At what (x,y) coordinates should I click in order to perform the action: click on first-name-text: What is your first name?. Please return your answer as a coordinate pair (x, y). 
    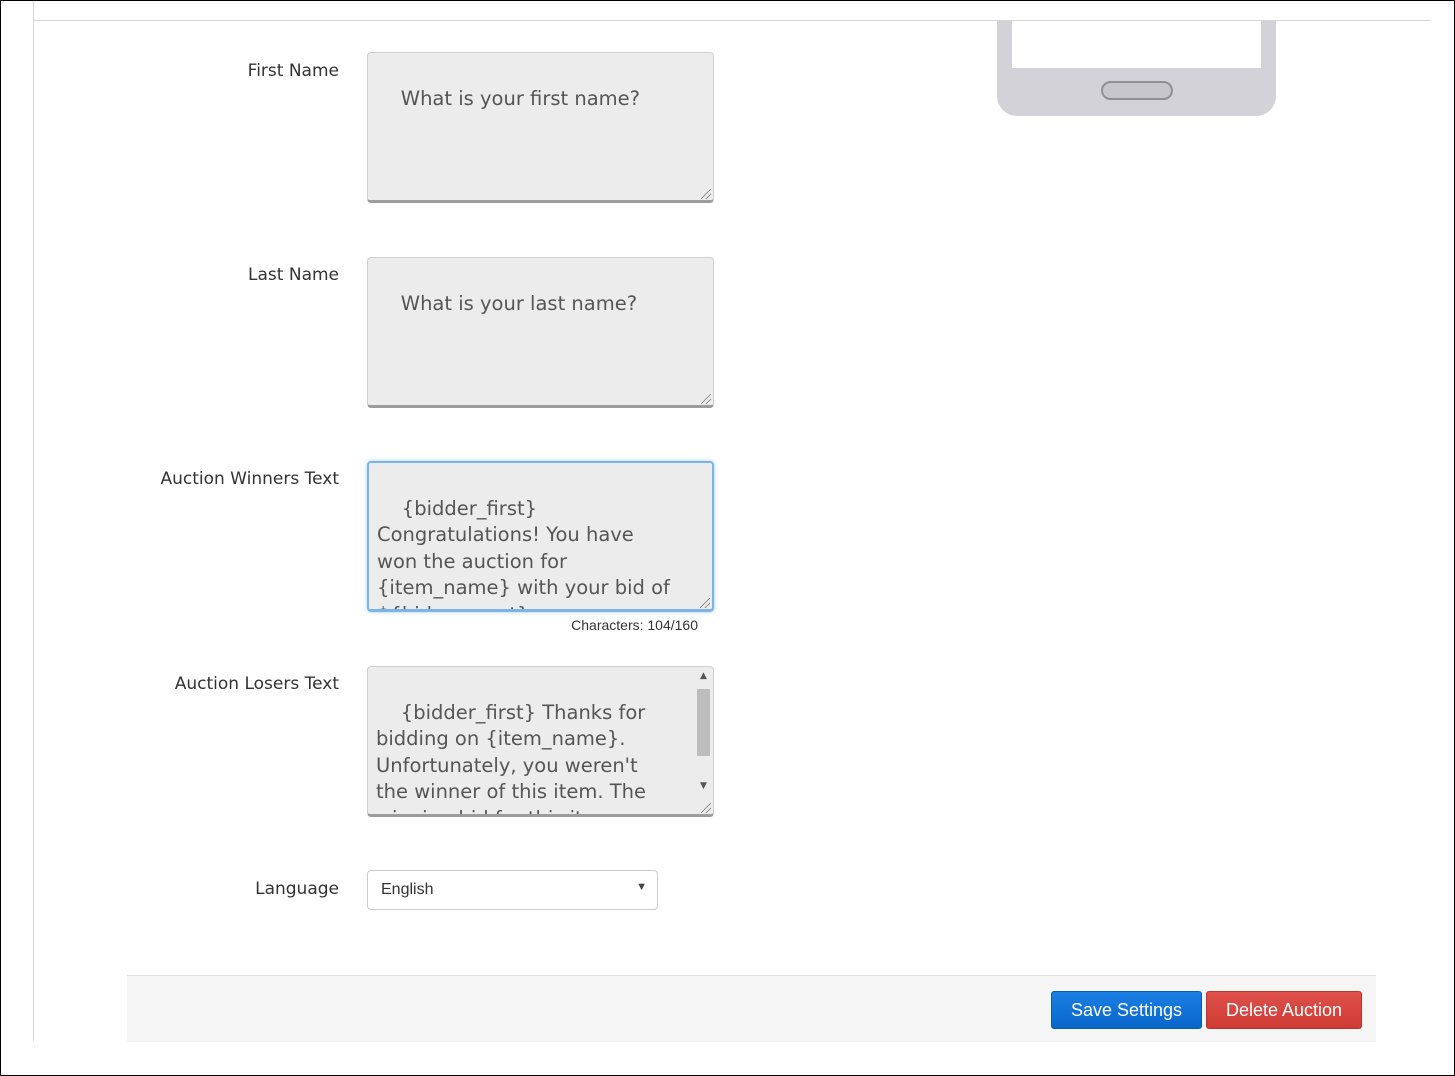
    Looking at the image, I should click on (520, 98).